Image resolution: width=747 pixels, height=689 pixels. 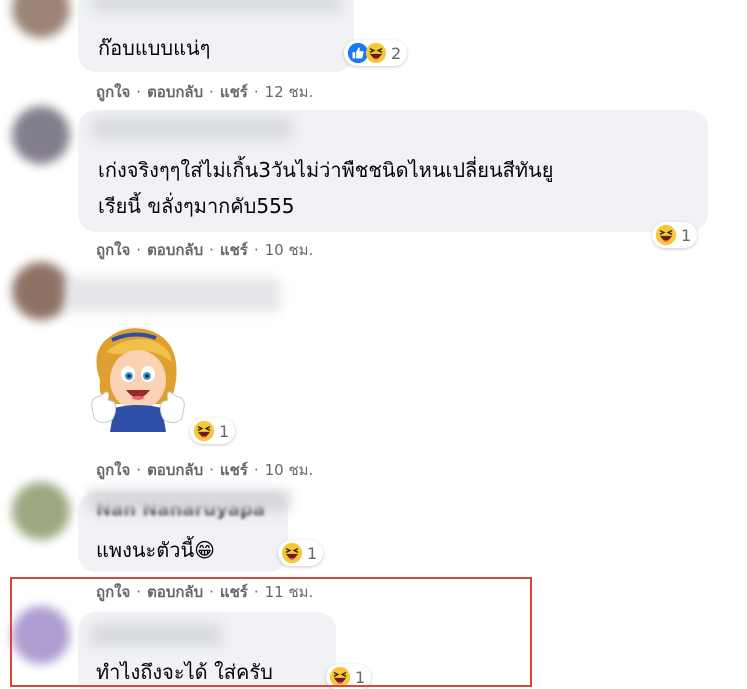 What do you see at coordinates (216, 36) in the screenshot?
I see `comment-bubble: ก๊อบแบบแน่ๆ` at bounding box center [216, 36].